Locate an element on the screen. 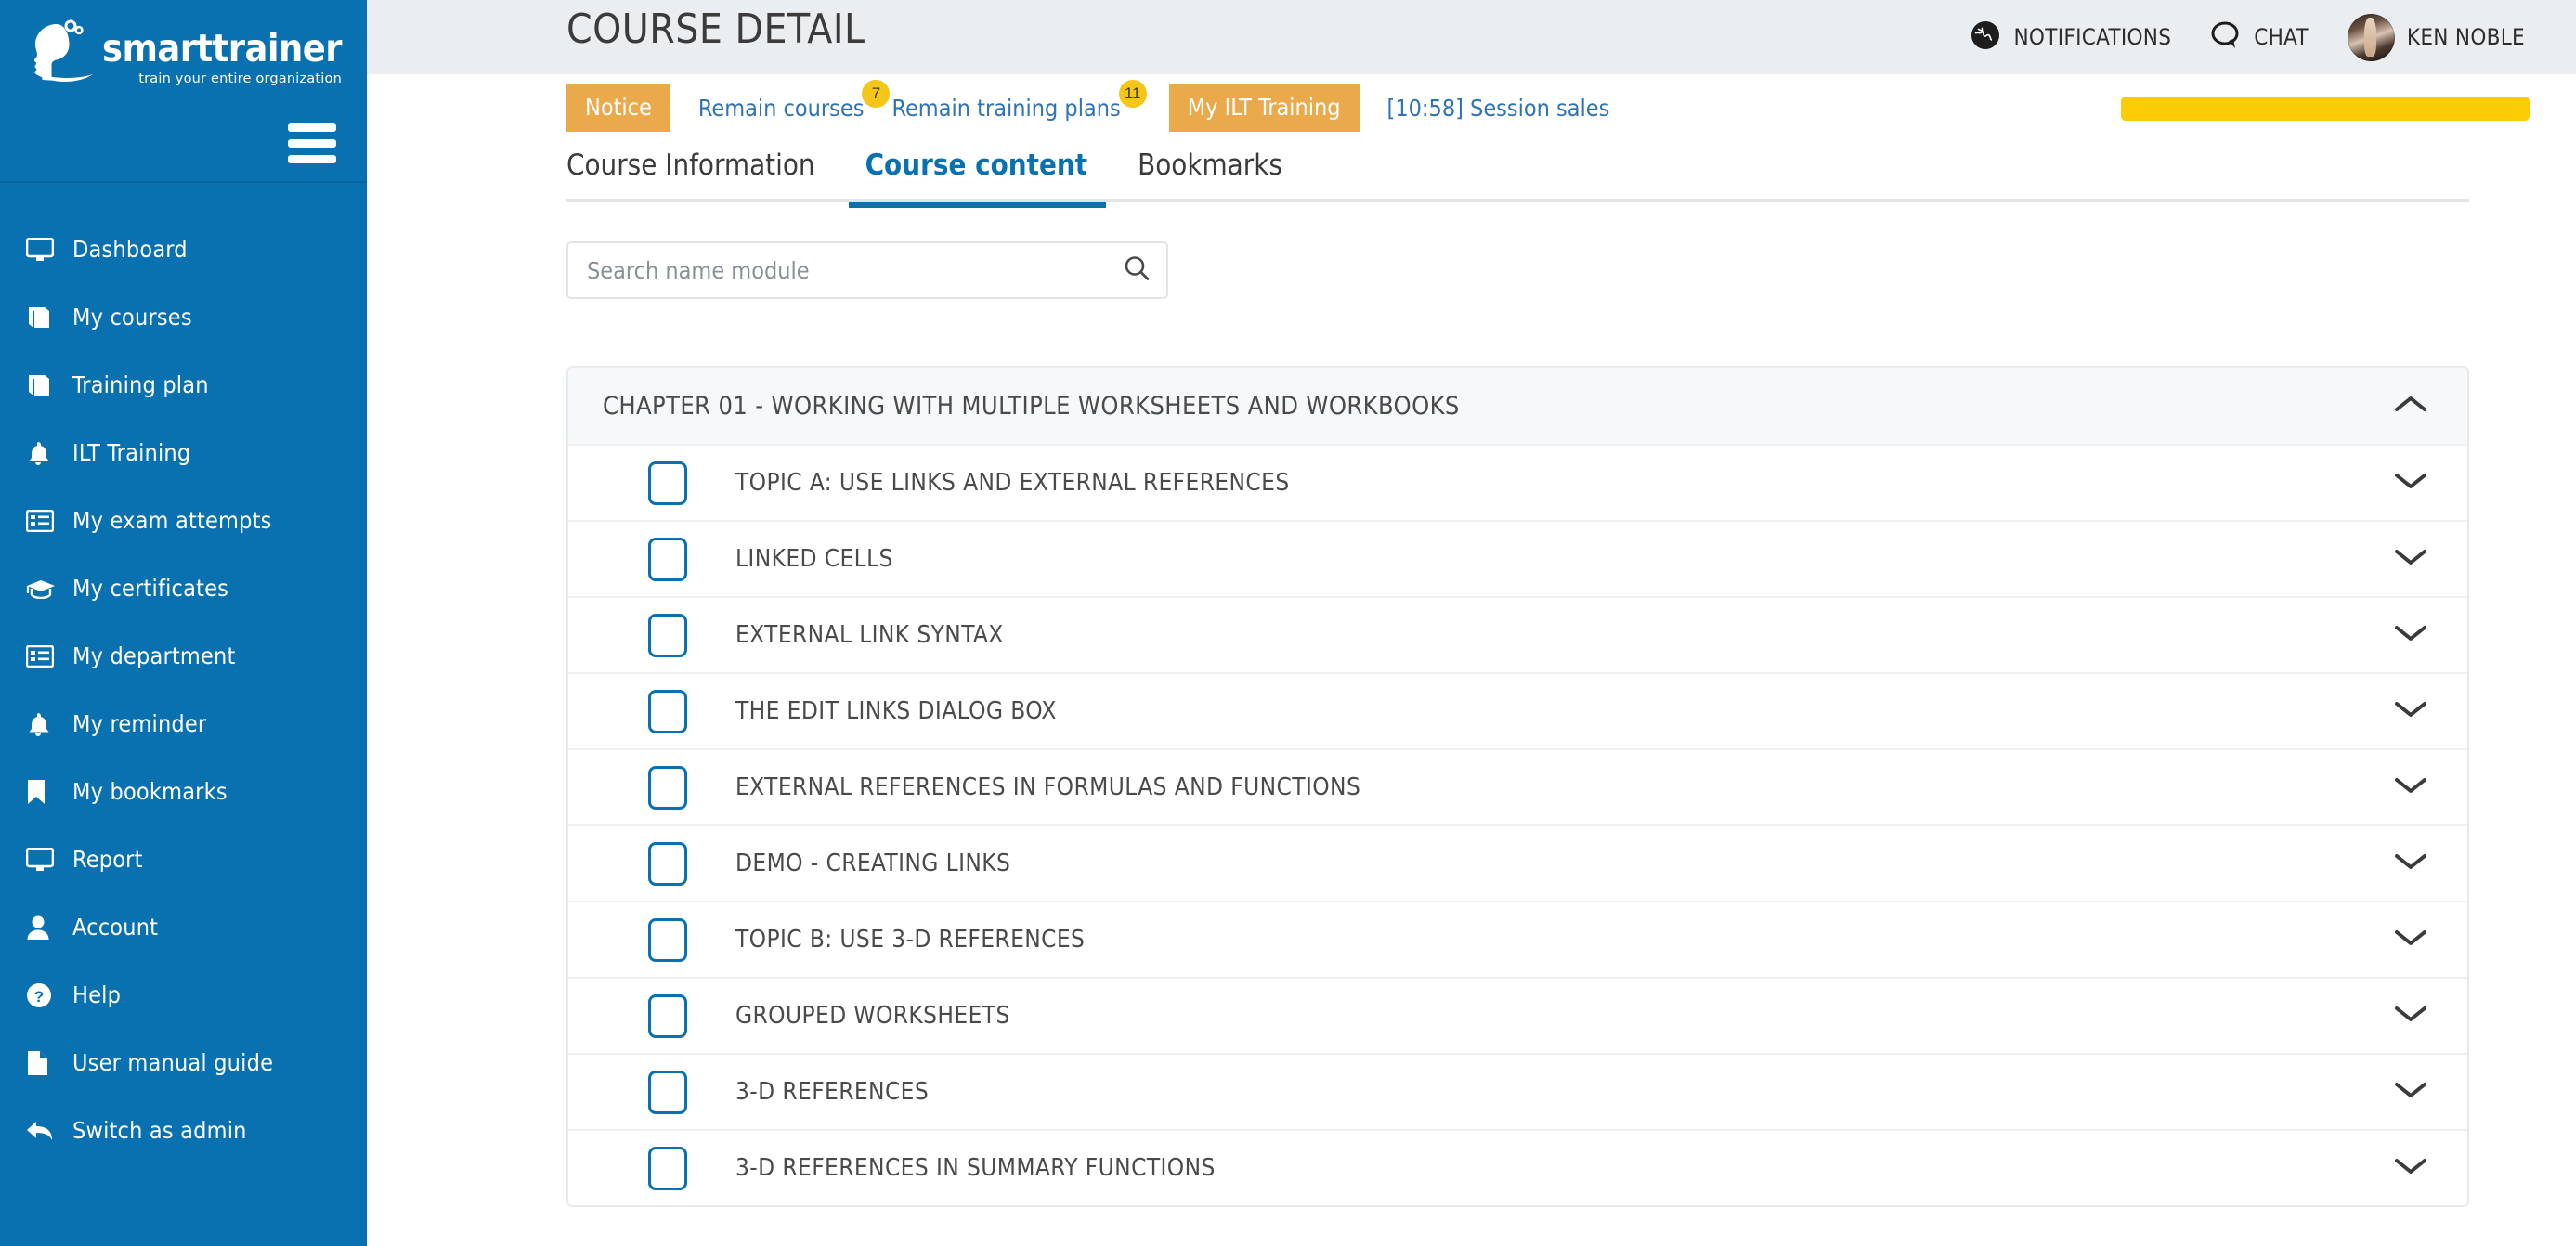  table-row: 3-D REFERENCES IN SUMMARY FUNCTIONS is located at coordinates (1517, 1167).